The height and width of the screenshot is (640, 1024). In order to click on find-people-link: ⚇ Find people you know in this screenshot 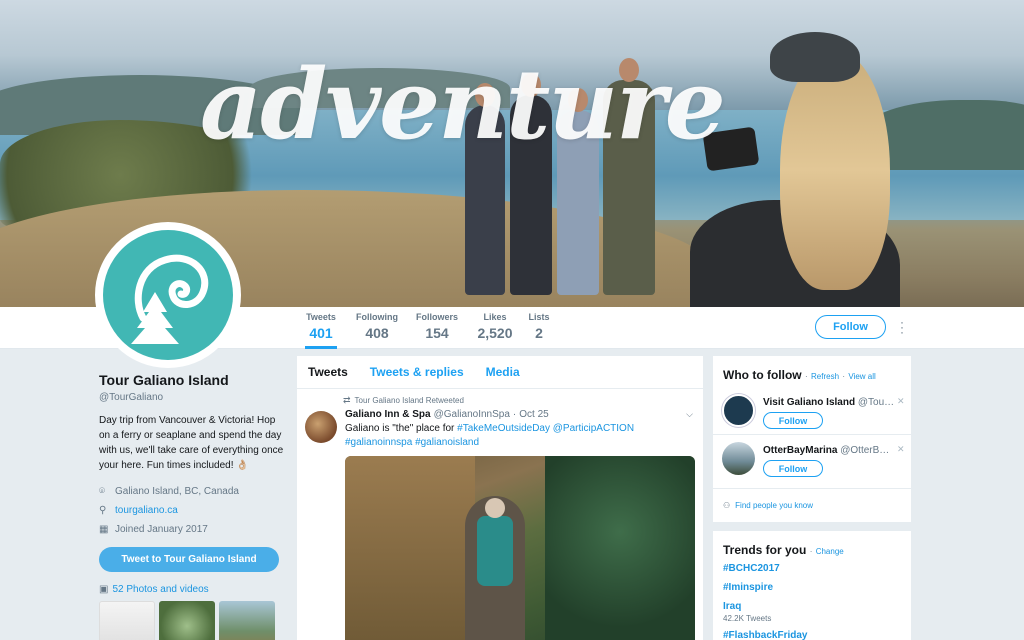, I will do `click(768, 505)`.